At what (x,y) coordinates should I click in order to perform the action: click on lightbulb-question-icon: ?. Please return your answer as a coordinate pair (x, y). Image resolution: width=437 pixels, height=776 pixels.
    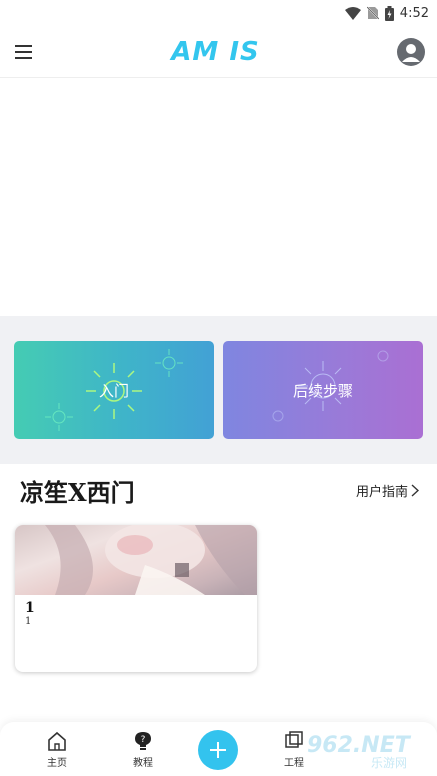
    Looking at the image, I should click on (143, 741).